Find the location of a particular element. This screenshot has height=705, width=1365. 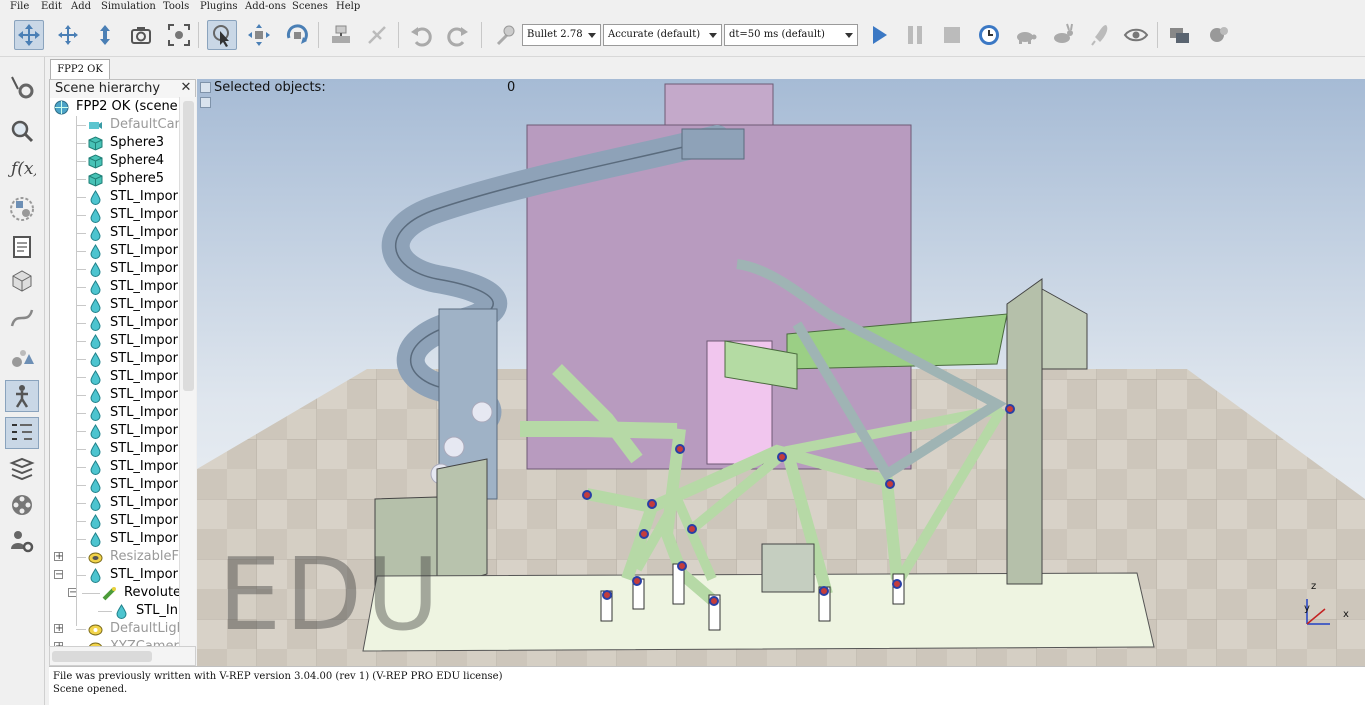

selection-button is located at coordinates (22, 131).